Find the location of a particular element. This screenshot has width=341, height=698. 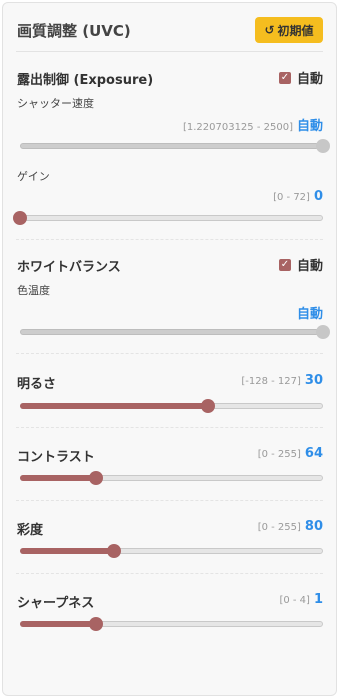

sharpness-value: 1 is located at coordinates (318, 599).